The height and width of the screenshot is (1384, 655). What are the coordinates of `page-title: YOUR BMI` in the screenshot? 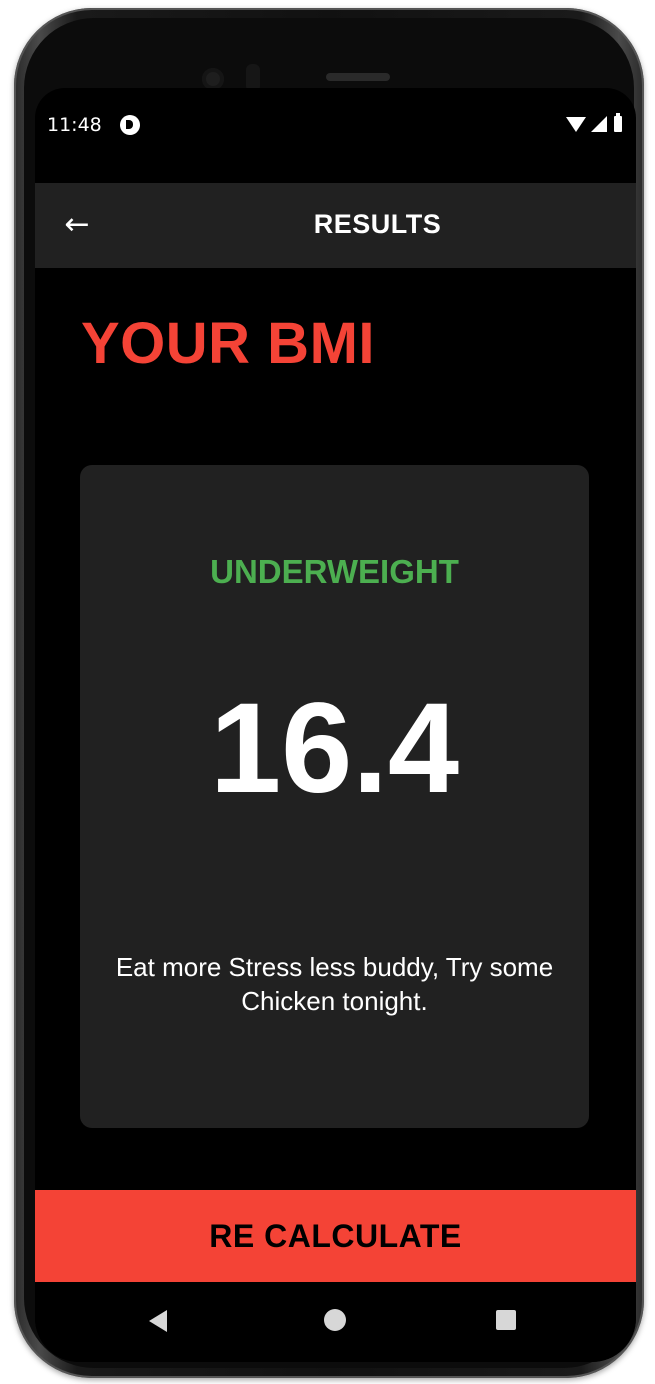 It's located at (228, 343).